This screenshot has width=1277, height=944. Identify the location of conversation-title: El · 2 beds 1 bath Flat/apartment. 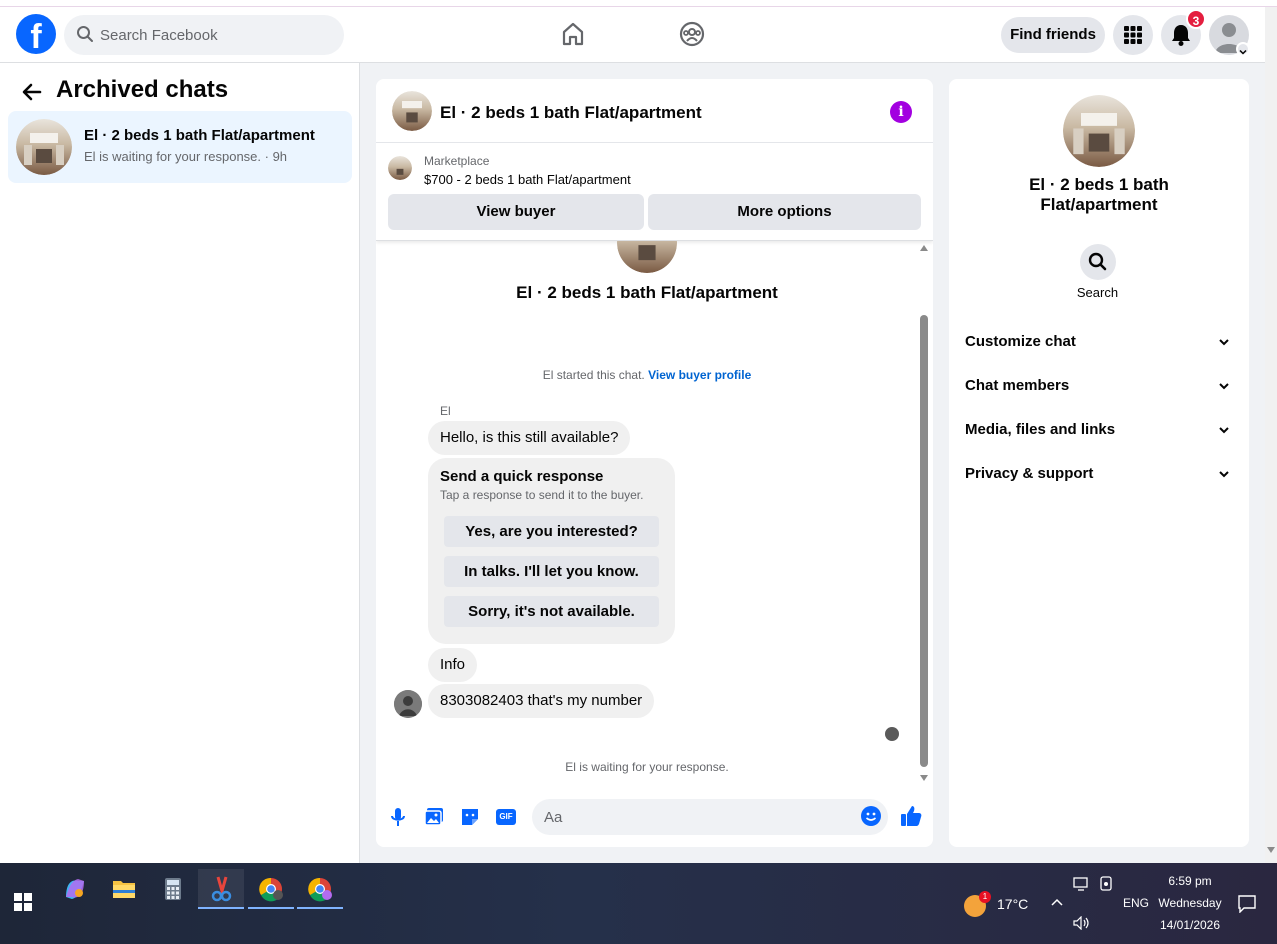
(571, 113).